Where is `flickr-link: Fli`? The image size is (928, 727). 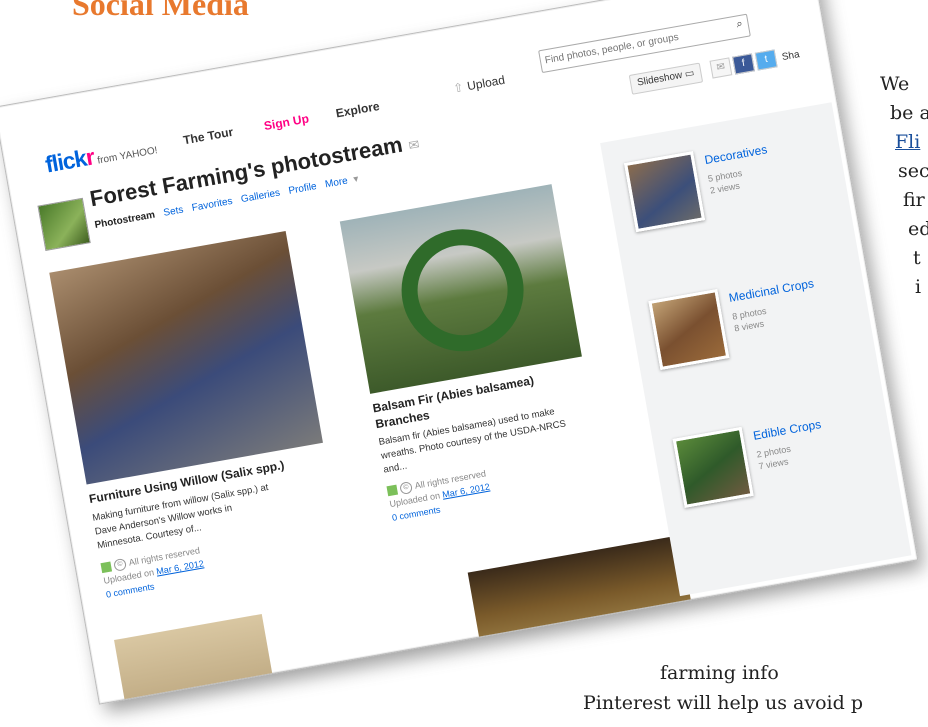 flickr-link: Fli is located at coordinates (907, 142).